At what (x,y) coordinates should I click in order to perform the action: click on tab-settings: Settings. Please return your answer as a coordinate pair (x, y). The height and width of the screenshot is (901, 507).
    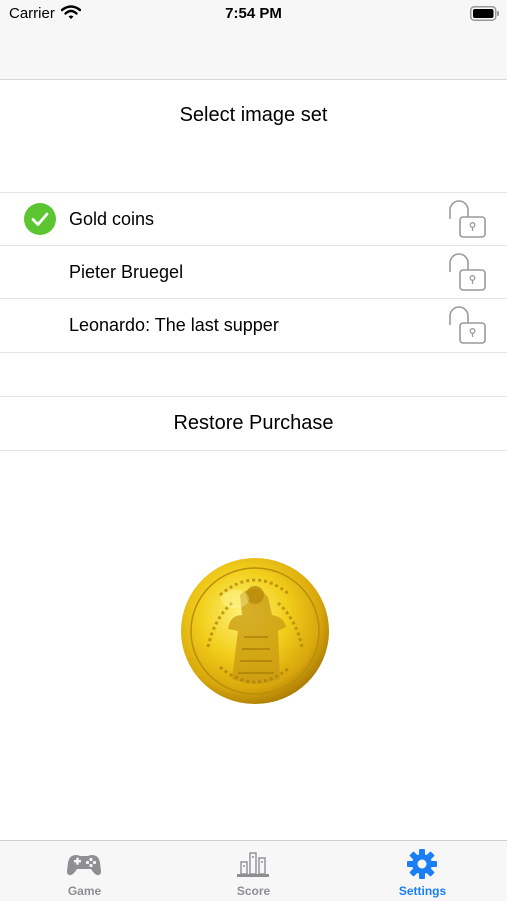
    Looking at the image, I should click on (422, 871).